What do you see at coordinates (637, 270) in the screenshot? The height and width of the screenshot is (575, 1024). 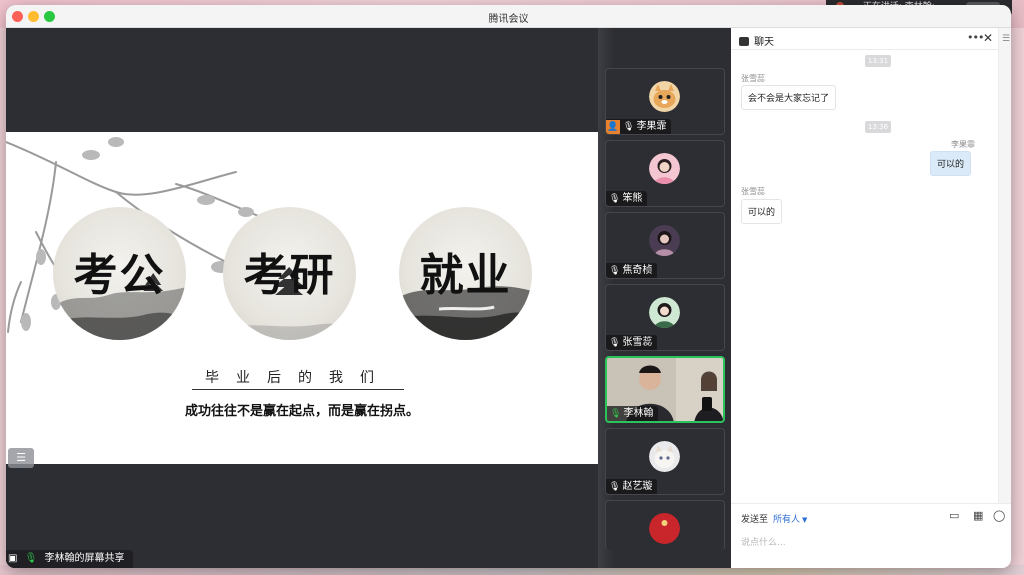 I see `participant-name: 焦奇桢` at bounding box center [637, 270].